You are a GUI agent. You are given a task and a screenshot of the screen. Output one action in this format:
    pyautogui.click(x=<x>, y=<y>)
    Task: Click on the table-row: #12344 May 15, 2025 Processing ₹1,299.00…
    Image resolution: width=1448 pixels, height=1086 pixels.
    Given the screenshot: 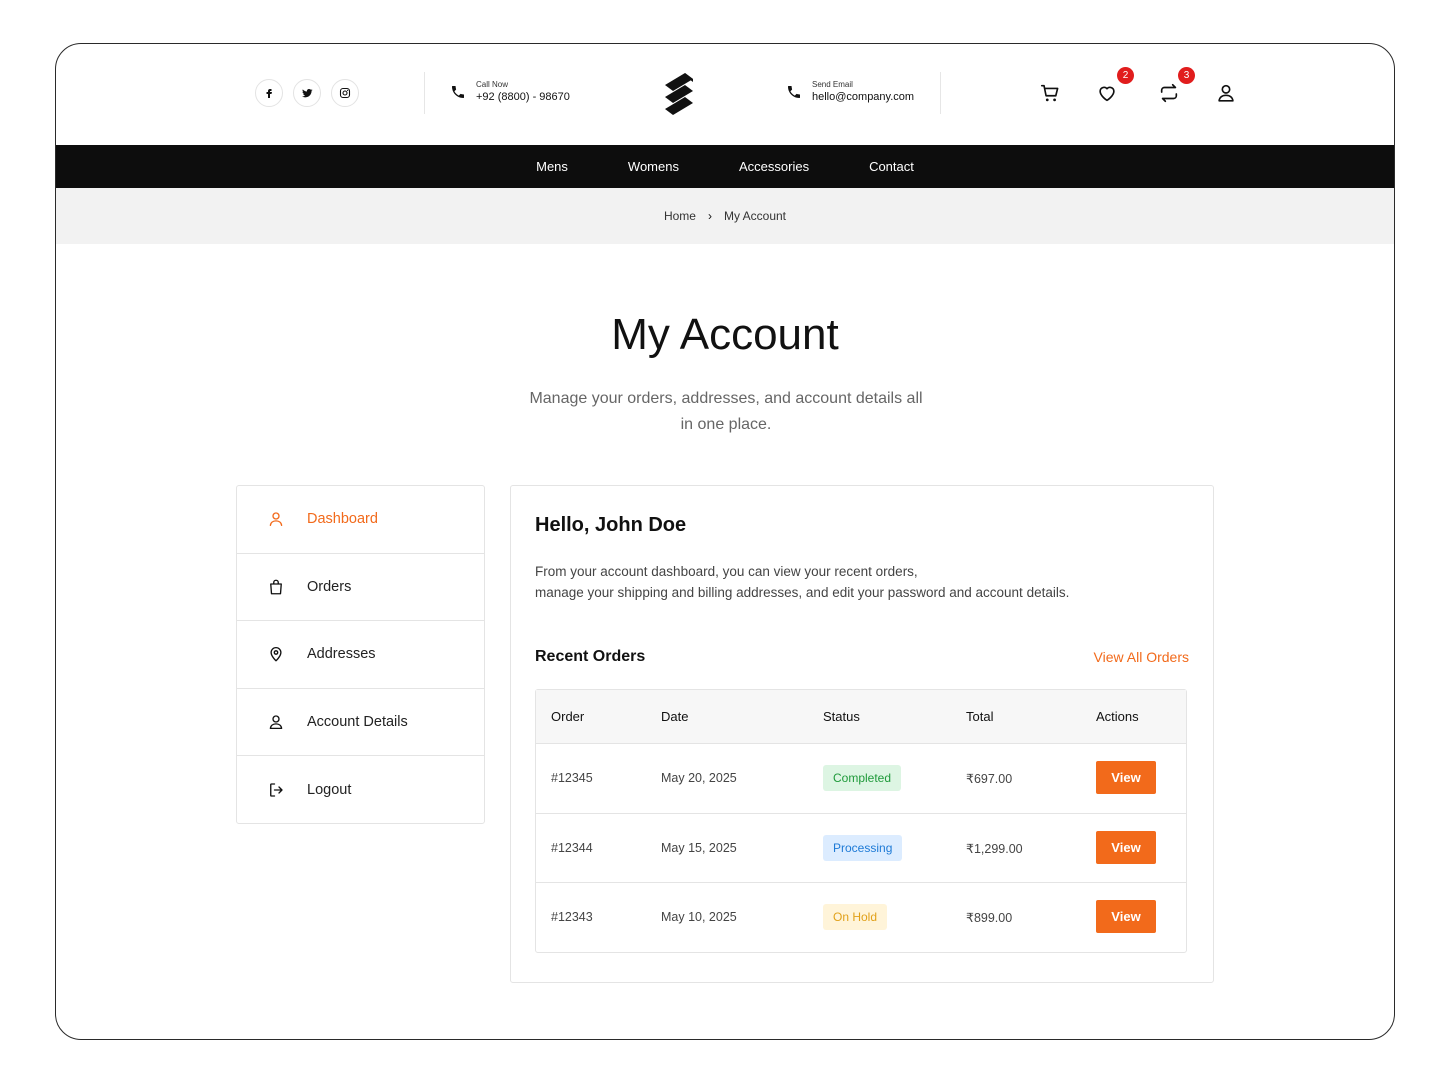 What is the action you would take?
    pyautogui.click(x=861, y=848)
    